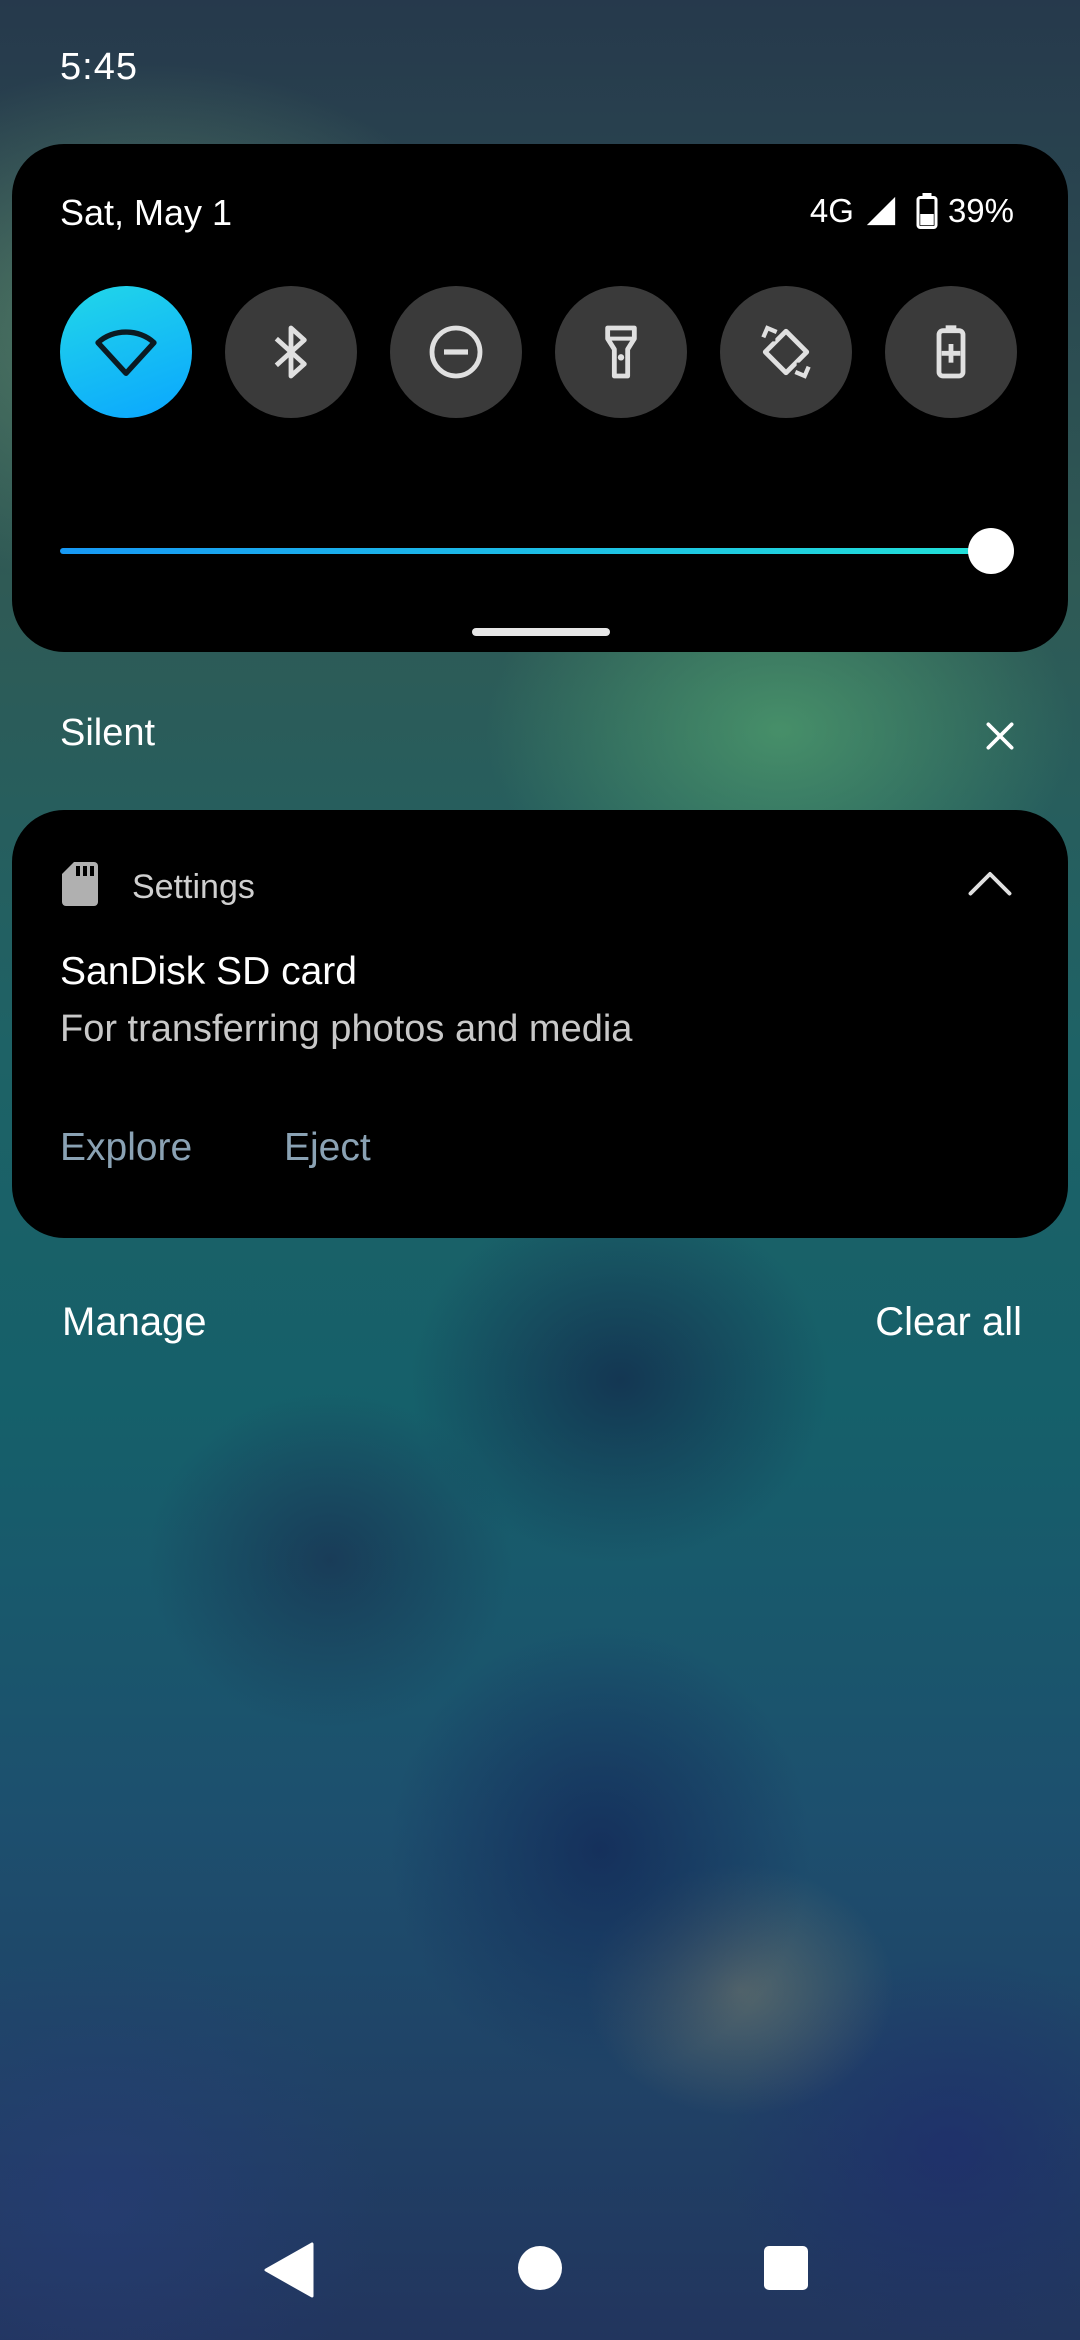 Image resolution: width=1080 pixels, height=2340 pixels. Describe the element at coordinates (538, 352) in the screenshot. I see `quick-tiles` at that location.